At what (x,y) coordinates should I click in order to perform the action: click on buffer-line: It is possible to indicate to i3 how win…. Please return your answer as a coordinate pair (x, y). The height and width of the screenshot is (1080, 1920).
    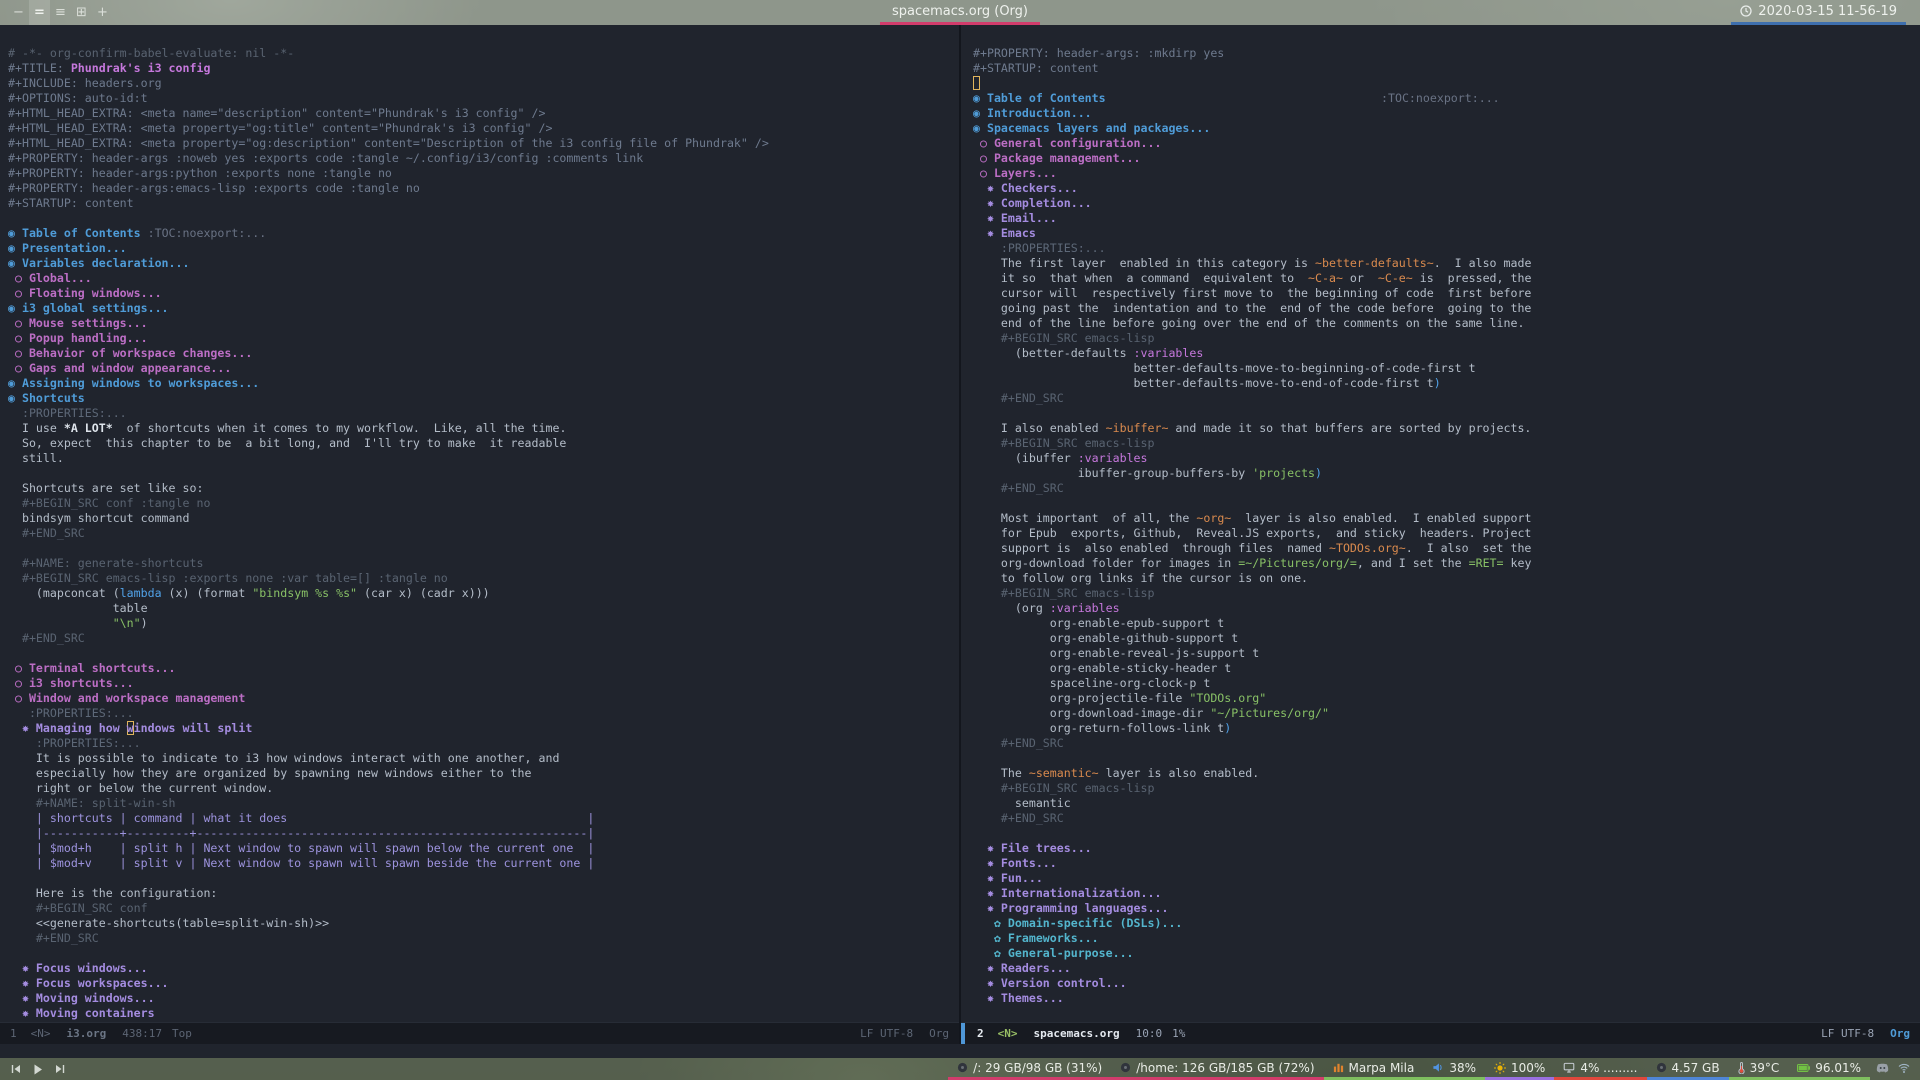
    Looking at the image, I should click on (483, 758).